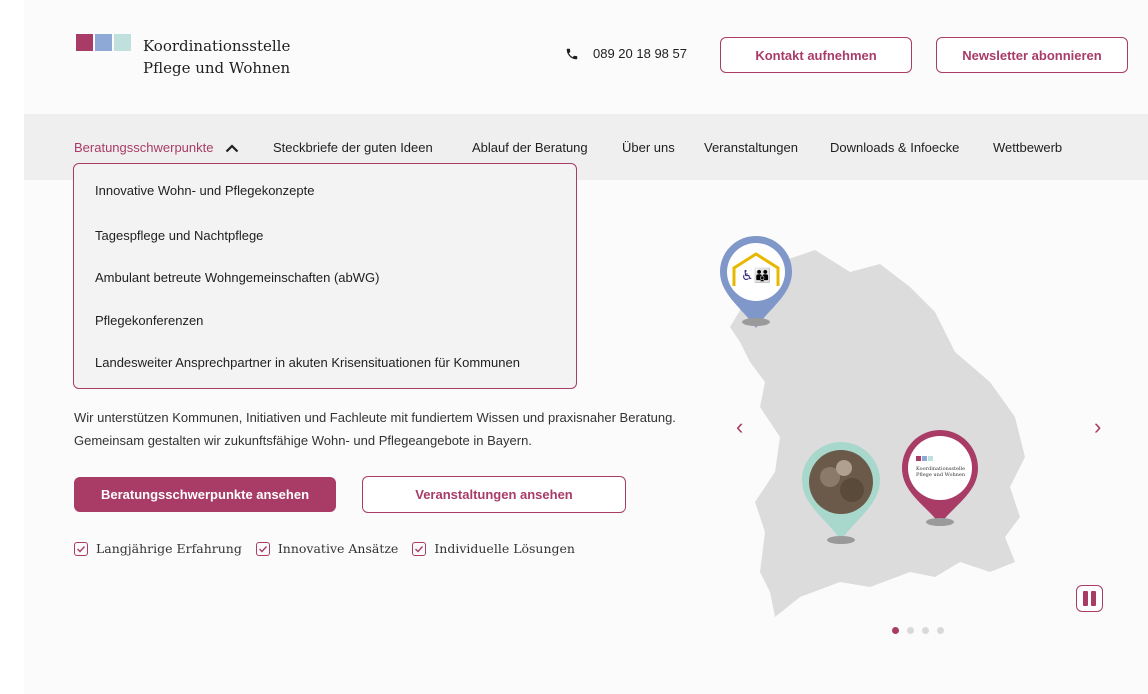  I want to click on dropdown-item-wohnkonzepte: Innovative Wohn- und Pflegekonzepte, so click(204, 190).